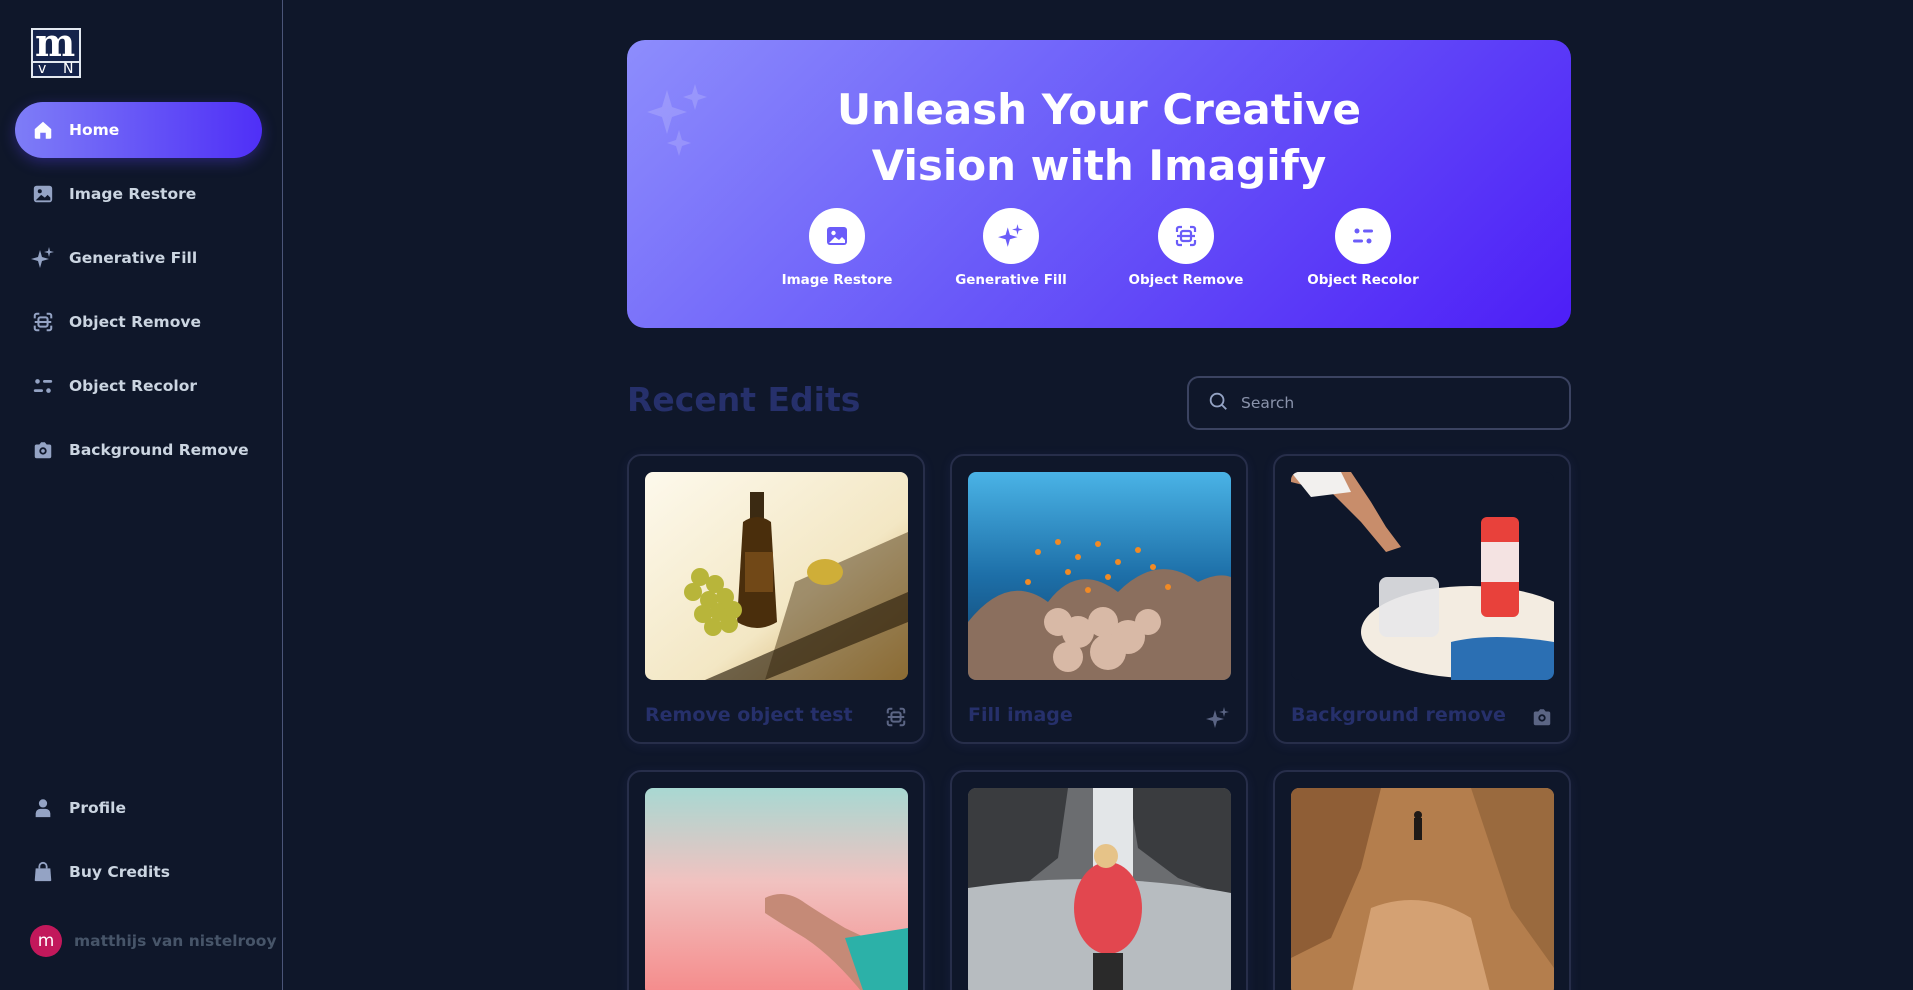 Image resolution: width=1913 pixels, height=990 pixels. I want to click on edit-card: Remove object test, so click(776, 599).